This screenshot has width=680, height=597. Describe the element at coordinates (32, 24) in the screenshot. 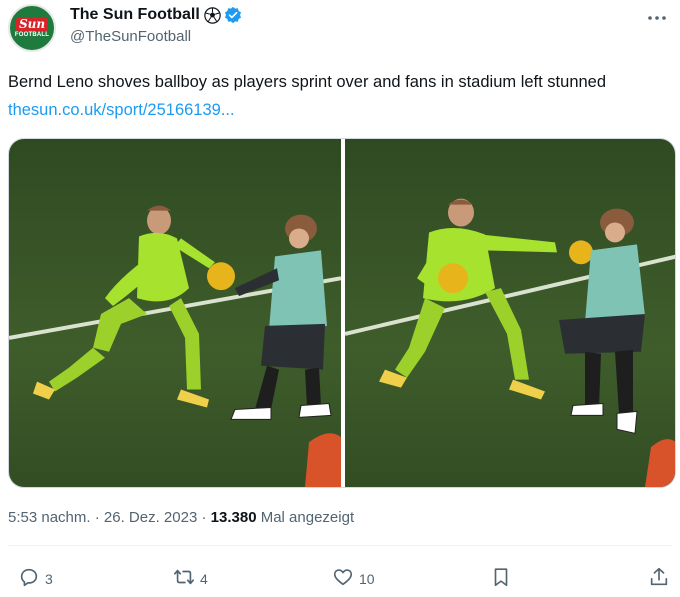

I see `avatar-logo: Sun` at that location.